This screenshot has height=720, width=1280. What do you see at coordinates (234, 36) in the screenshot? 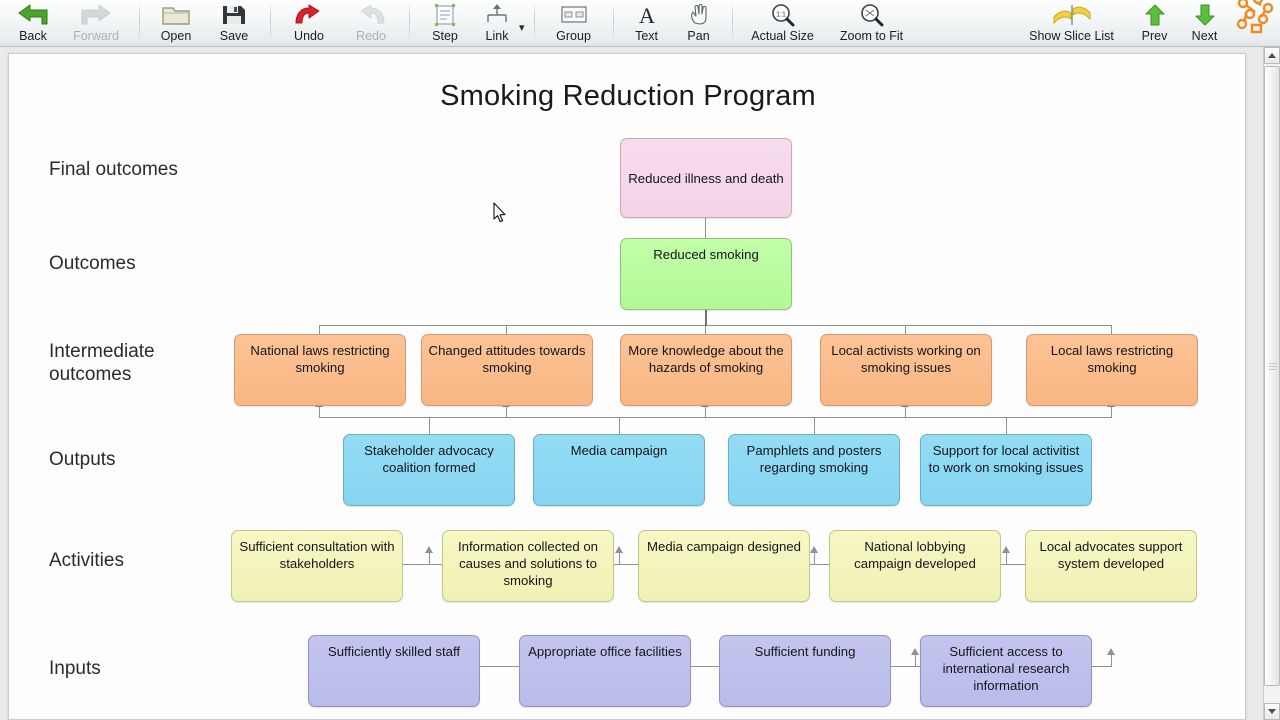
I see `toolbar-label-save: Save` at bounding box center [234, 36].